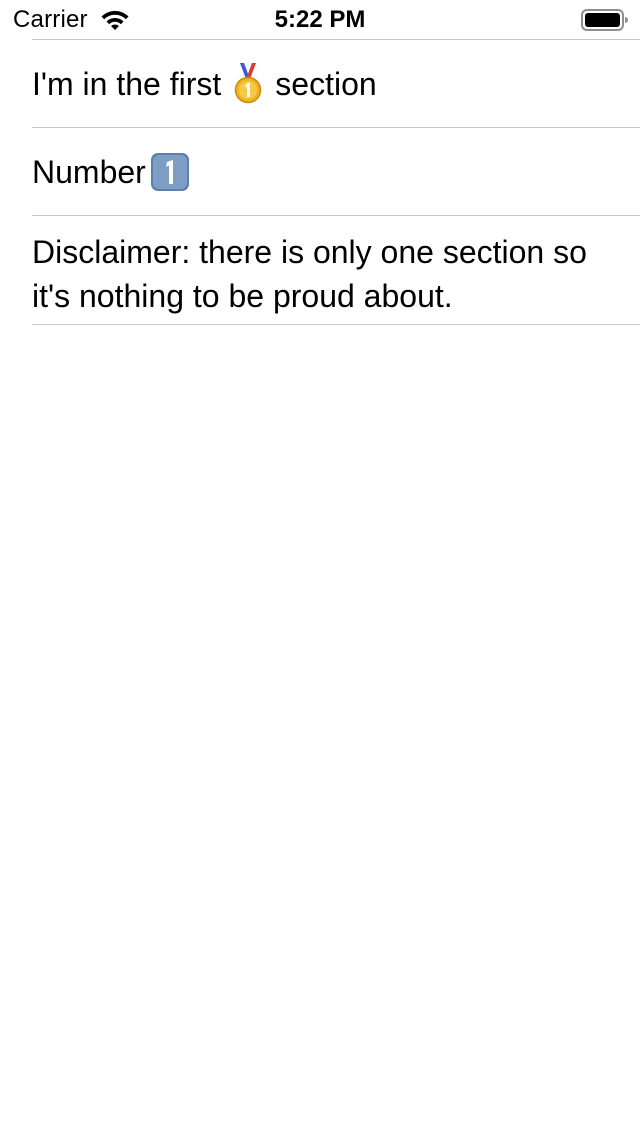 This screenshot has width=640, height=1136. I want to click on status-time: 5:22 PM, so click(320, 19).